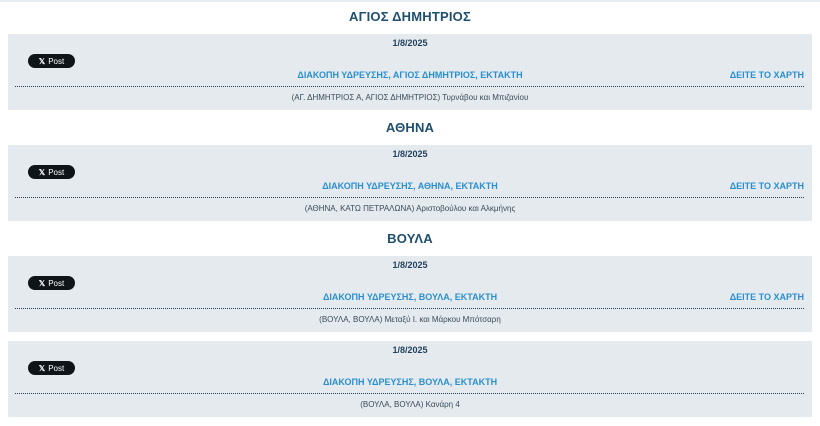 The height and width of the screenshot is (426, 820). What do you see at coordinates (410, 1) in the screenshot?
I see `top-divider` at bounding box center [410, 1].